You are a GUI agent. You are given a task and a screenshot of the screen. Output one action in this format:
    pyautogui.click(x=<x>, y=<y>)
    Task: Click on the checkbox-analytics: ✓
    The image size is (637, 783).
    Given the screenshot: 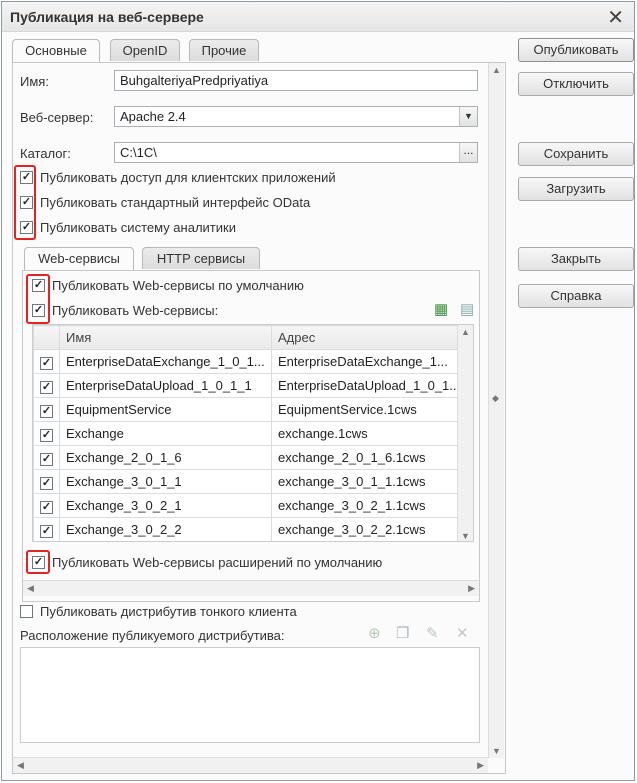 What is the action you would take?
    pyautogui.click(x=26, y=227)
    